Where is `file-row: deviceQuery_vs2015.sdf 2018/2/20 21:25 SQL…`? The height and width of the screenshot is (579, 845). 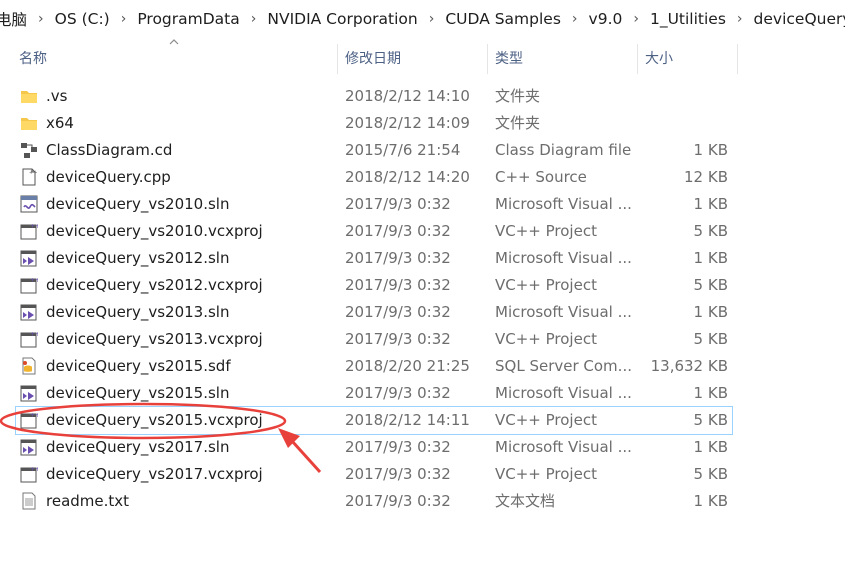 file-row: deviceQuery_vs2015.sdf 2018/2/20 21:25 SQL… is located at coordinates (366, 366).